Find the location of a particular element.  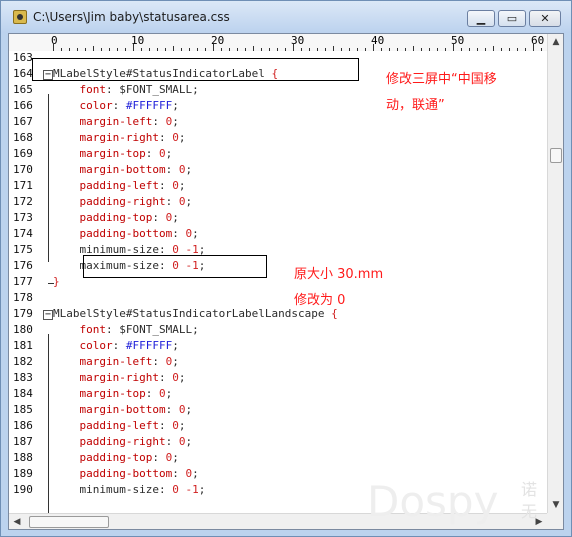

annotation-note-1-line-1: 修改三屏中“中国移 is located at coordinates (441, 79).